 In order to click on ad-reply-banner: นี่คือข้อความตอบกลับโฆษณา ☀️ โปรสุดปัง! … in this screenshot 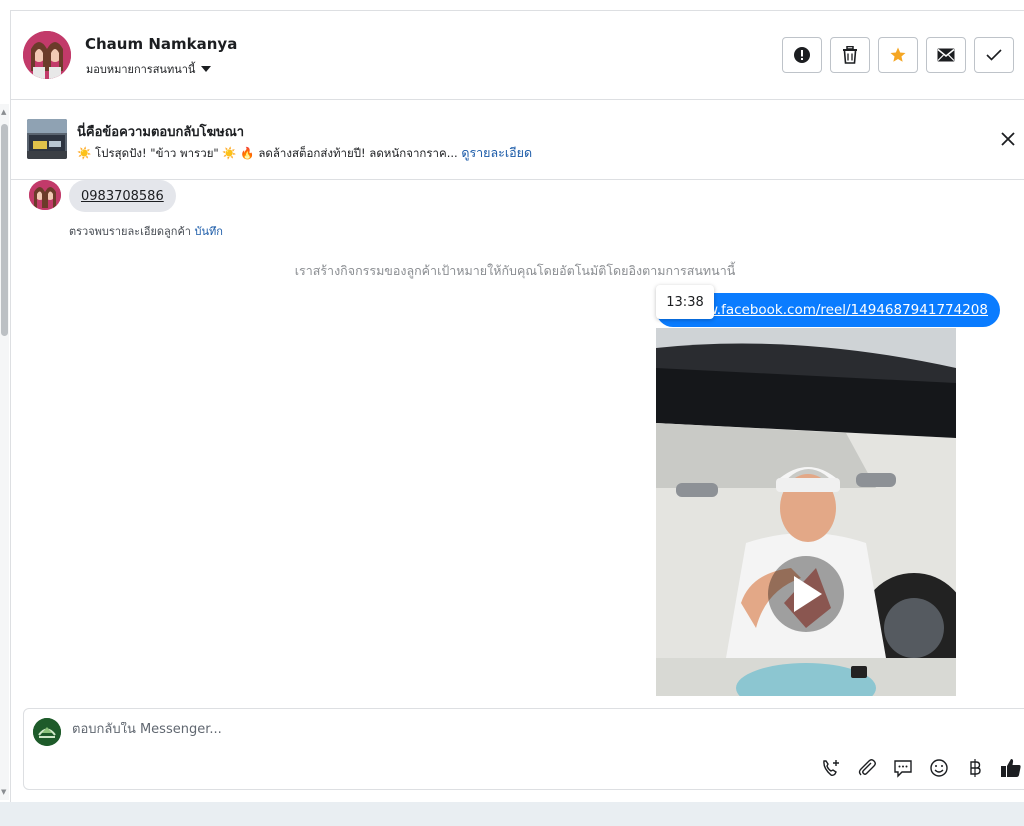, I will do `click(517, 140)`.